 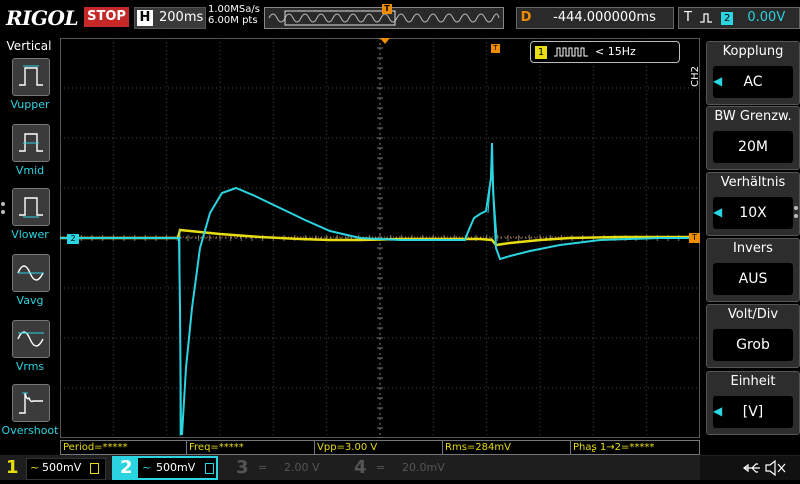 I want to click on trigger-source: 2, so click(x=727, y=18).